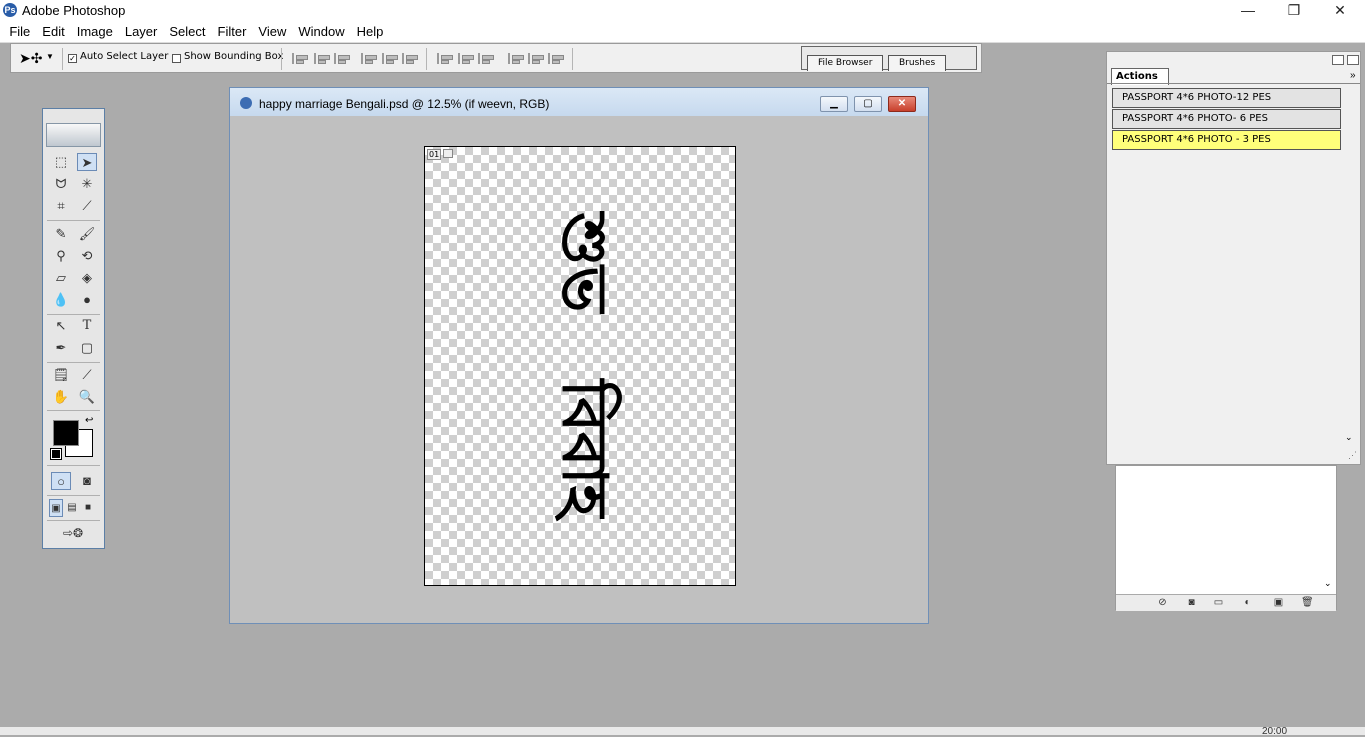 The height and width of the screenshot is (737, 1365). I want to click on new-layer-icon: ▣, so click(1278, 602).